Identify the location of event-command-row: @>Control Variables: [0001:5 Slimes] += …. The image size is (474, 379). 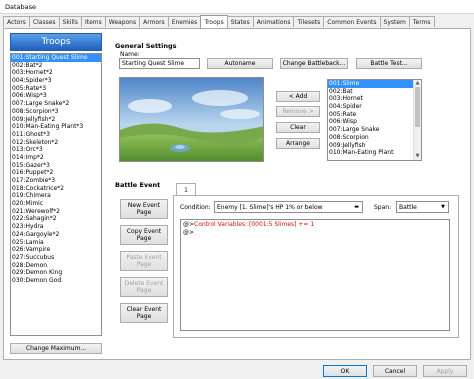
(315, 225).